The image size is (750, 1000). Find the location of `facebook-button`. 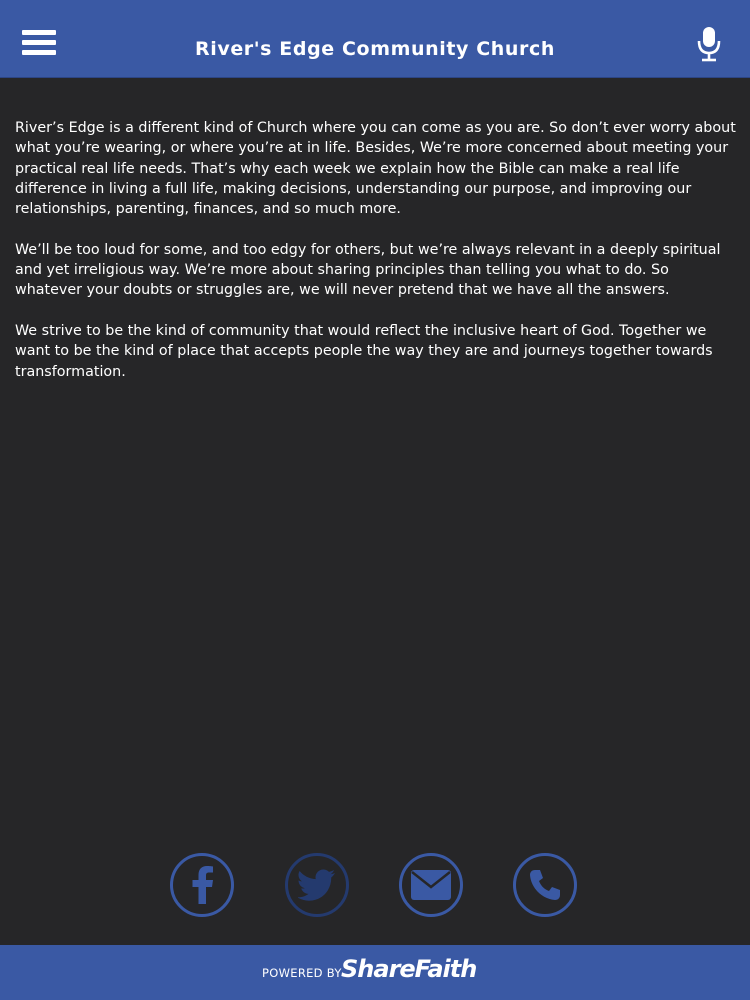

facebook-button is located at coordinates (202, 885).